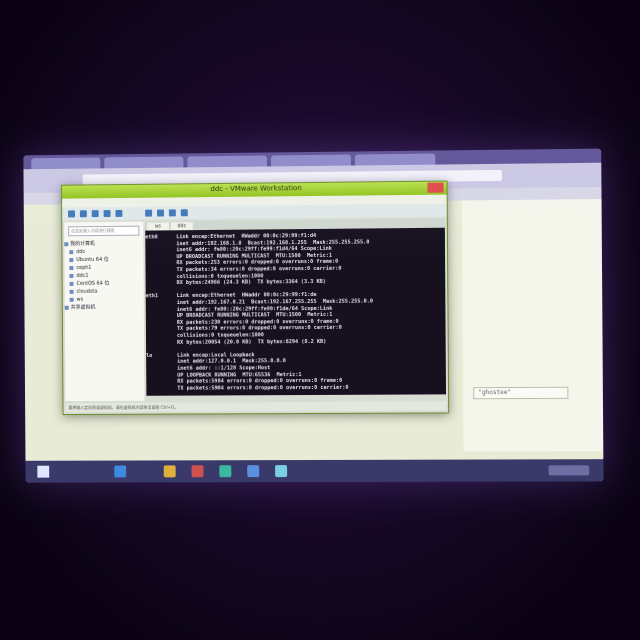 This screenshot has width=640, height=640. What do you see at coordinates (158, 226) in the screenshot?
I see `tab-ws: ws` at bounding box center [158, 226].